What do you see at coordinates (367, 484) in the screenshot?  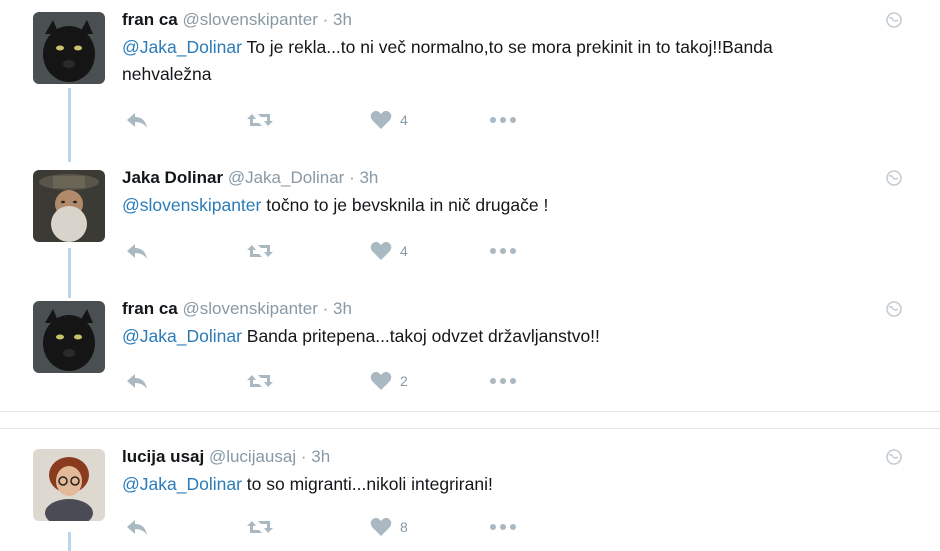 I see `tweet-text-content: to so migranti...nikoli integrirani!` at bounding box center [367, 484].